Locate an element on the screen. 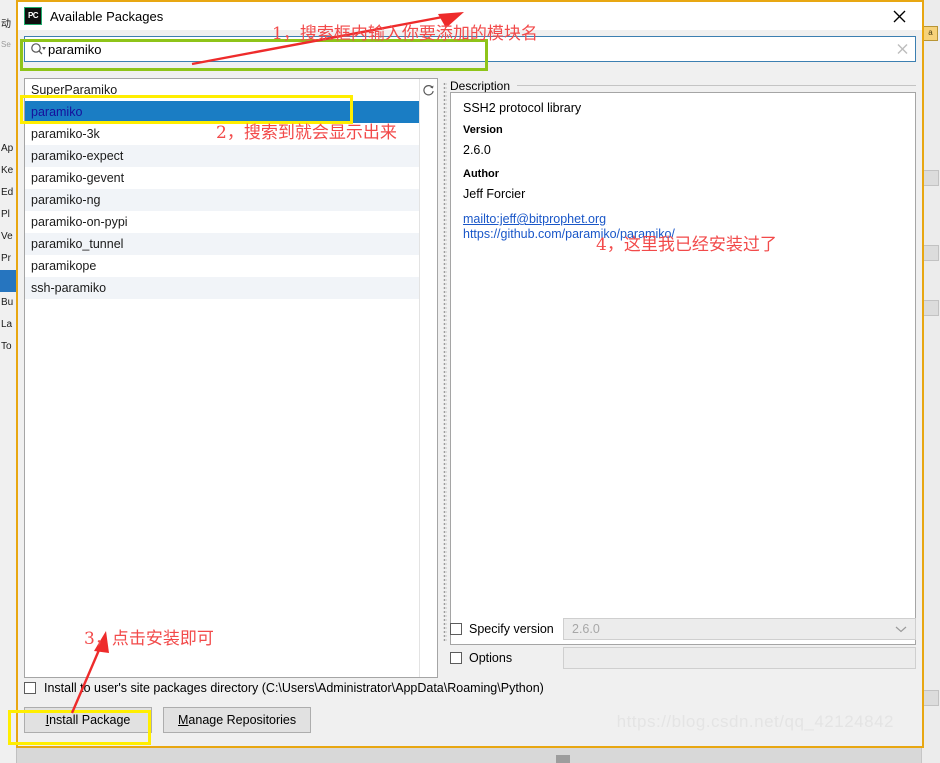 The width and height of the screenshot is (940, 763). bg-item: 动 is located at coordinates (6, 24).